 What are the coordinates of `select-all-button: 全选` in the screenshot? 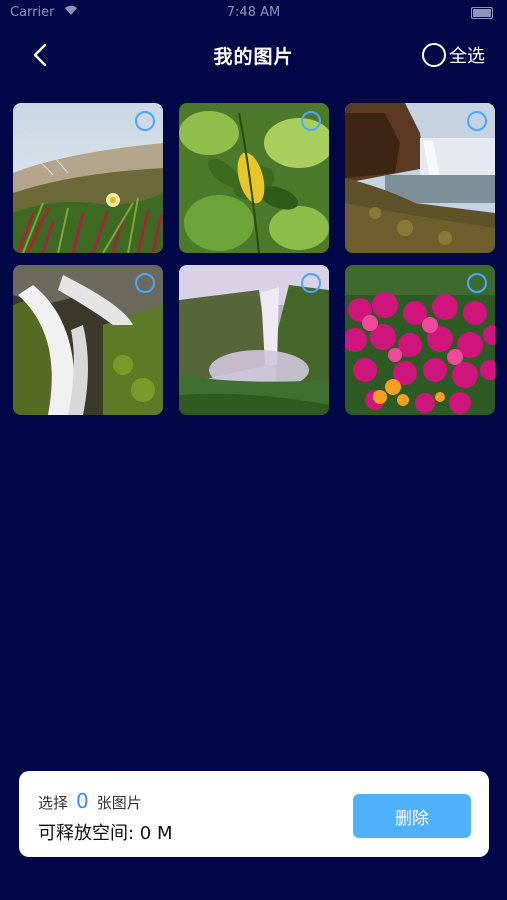 It's located at (453, 55).